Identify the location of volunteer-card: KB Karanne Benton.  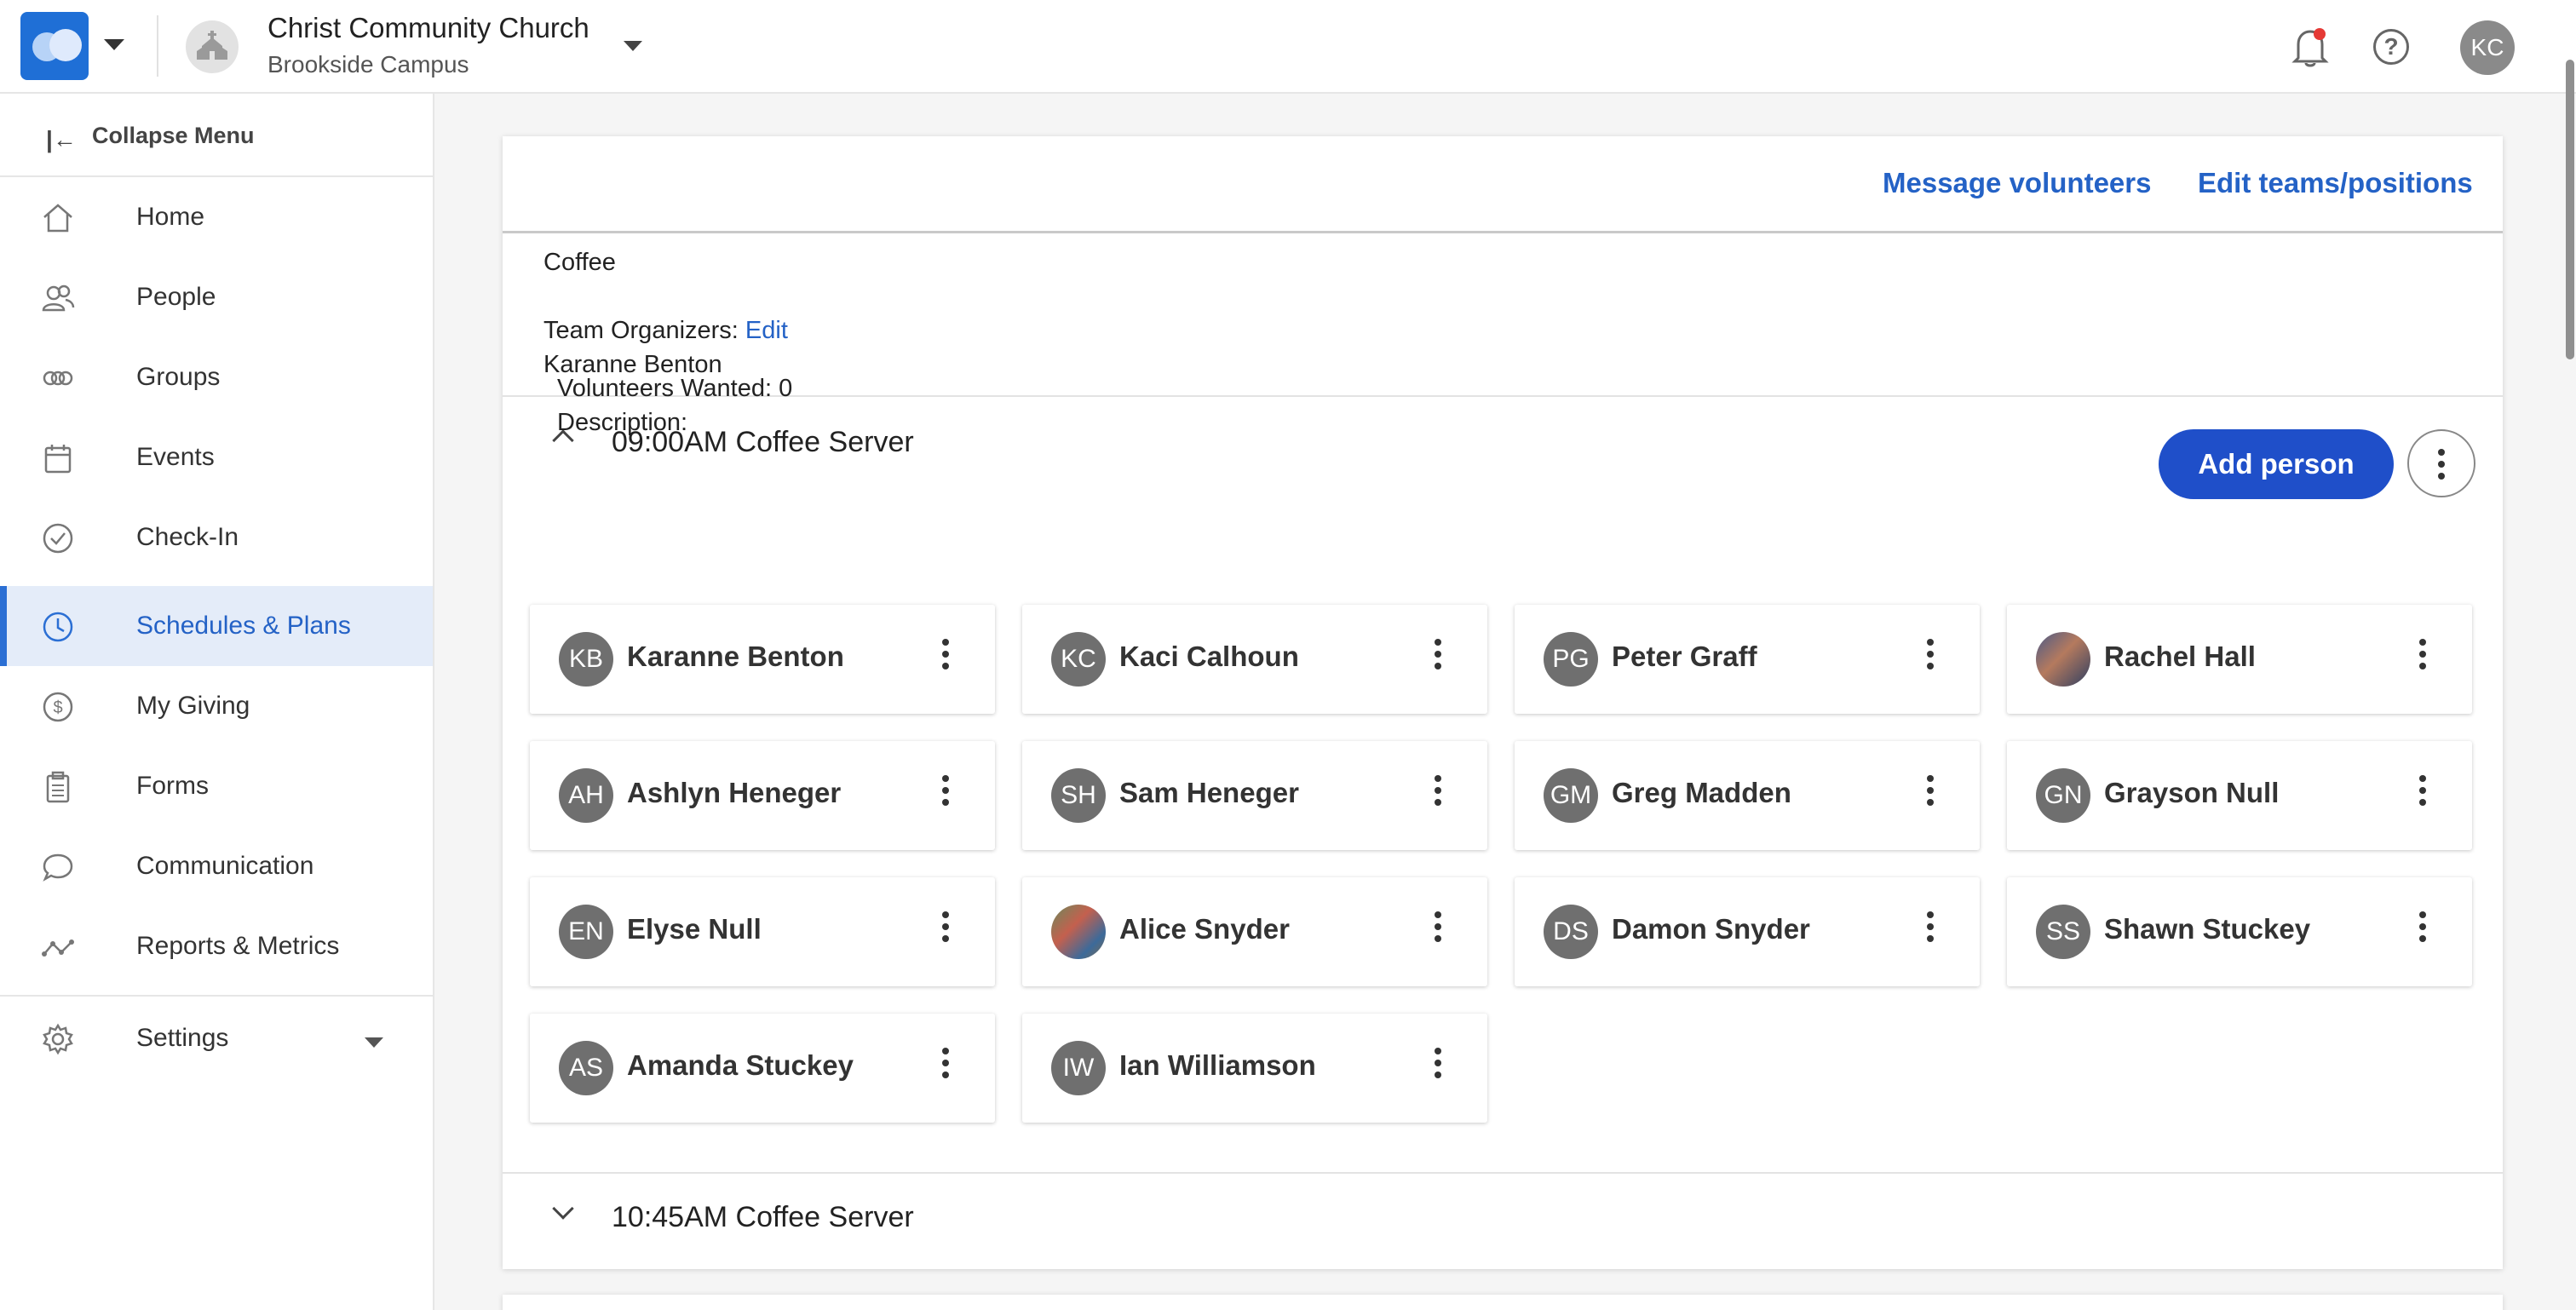
(763, 659).